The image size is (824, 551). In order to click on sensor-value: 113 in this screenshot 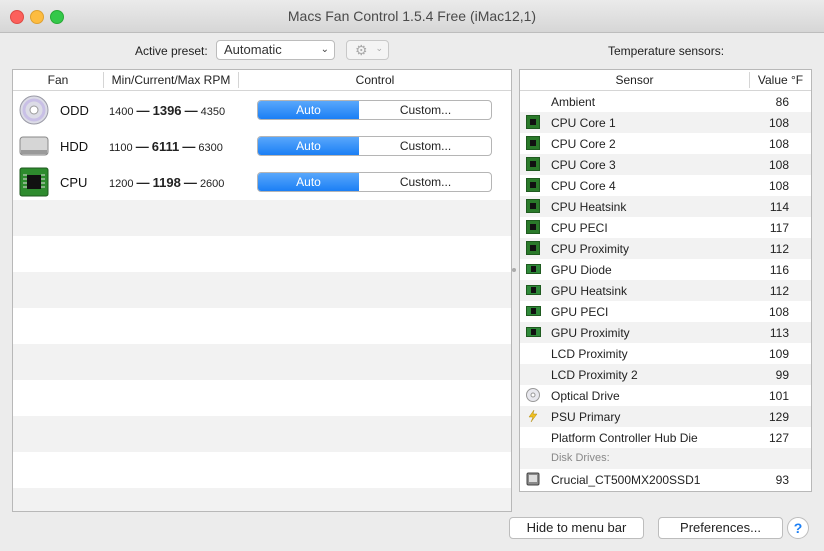, I will do `click(779, 333)`.